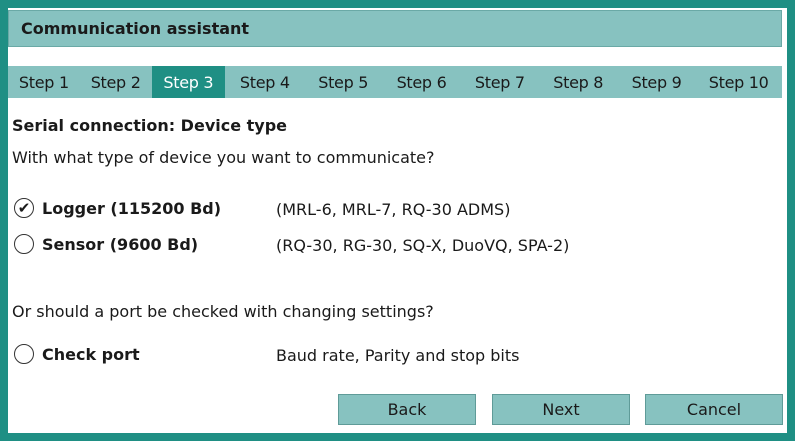 The height and width of the screenshot is (441, 795). I want to click on option-check-port-desc: Baud rate, Parity and stop bits, so click(398, 355).